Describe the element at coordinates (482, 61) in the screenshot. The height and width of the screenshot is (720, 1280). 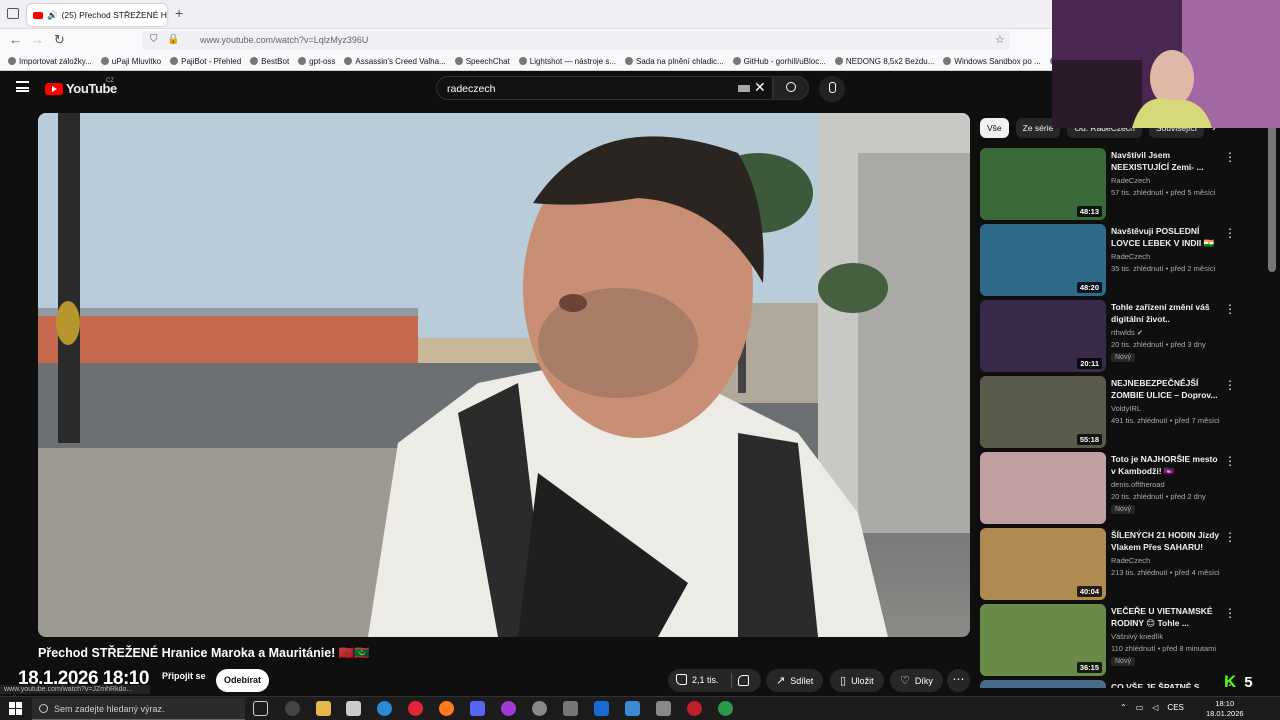
I see `bookmark-item: SpeechChat` at that location.